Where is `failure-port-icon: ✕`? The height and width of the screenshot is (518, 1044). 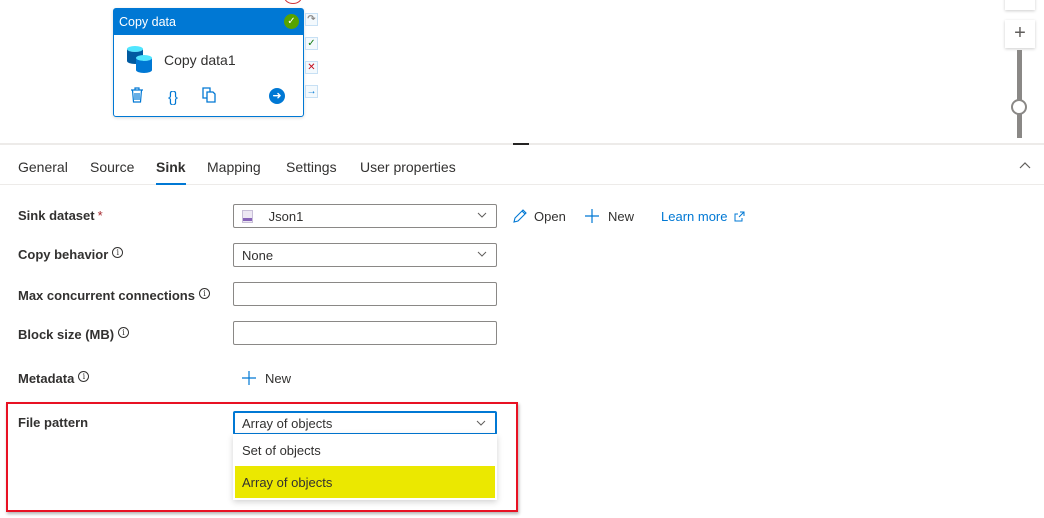 failure-port-icon: ✕ is located at coordinates (311, 67).